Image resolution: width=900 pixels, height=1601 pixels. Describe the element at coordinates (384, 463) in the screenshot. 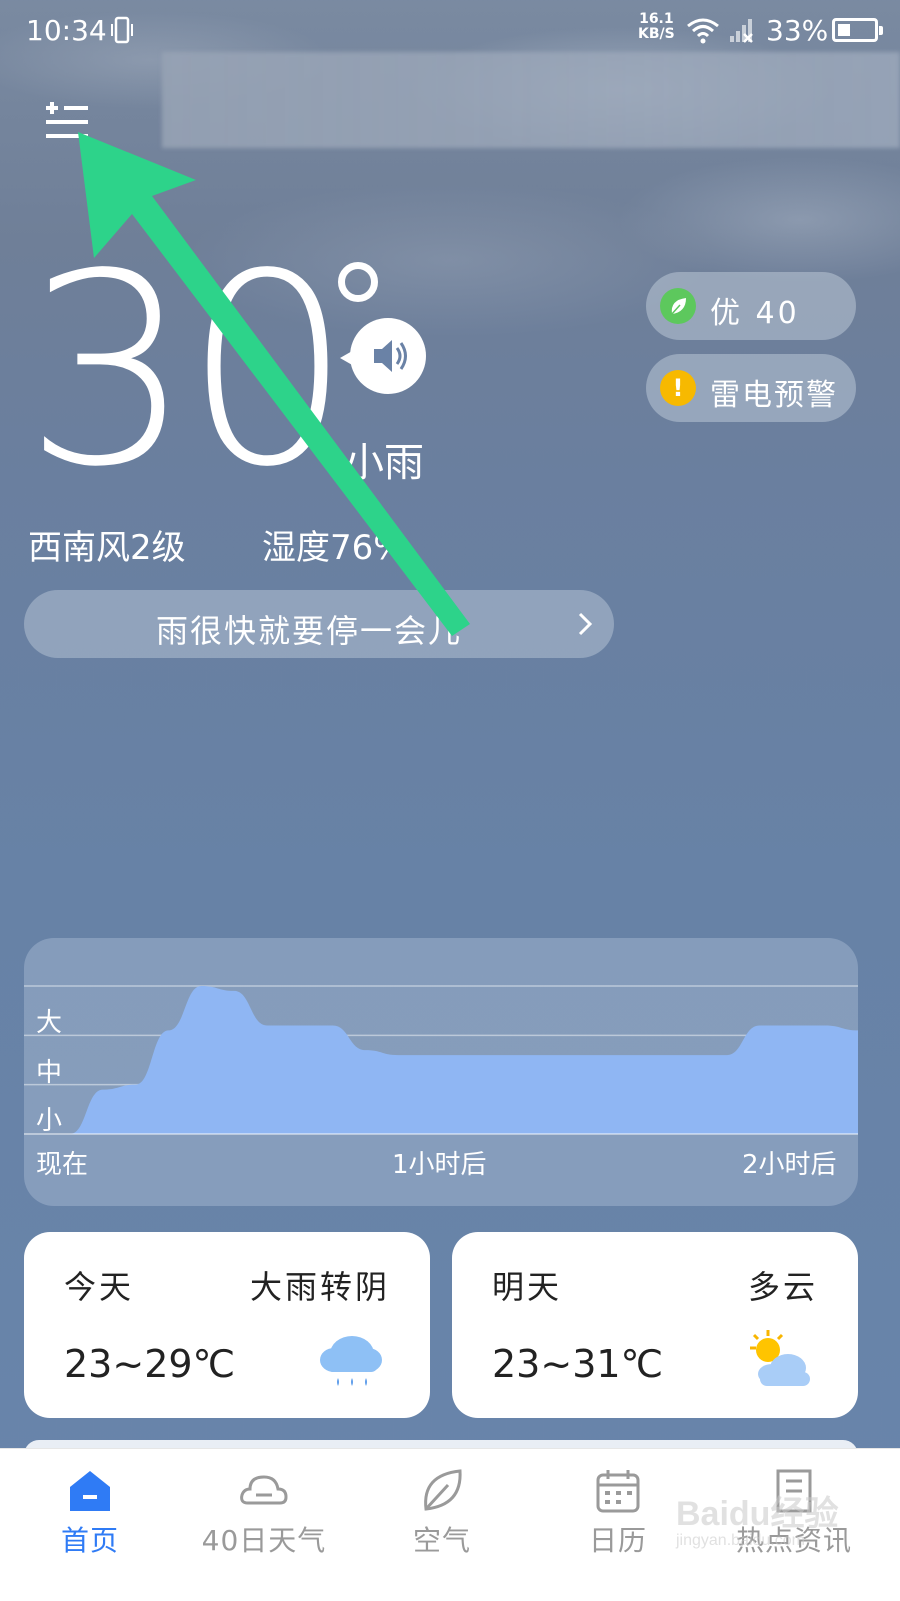

I see `current-condition: 小雨` at that location.